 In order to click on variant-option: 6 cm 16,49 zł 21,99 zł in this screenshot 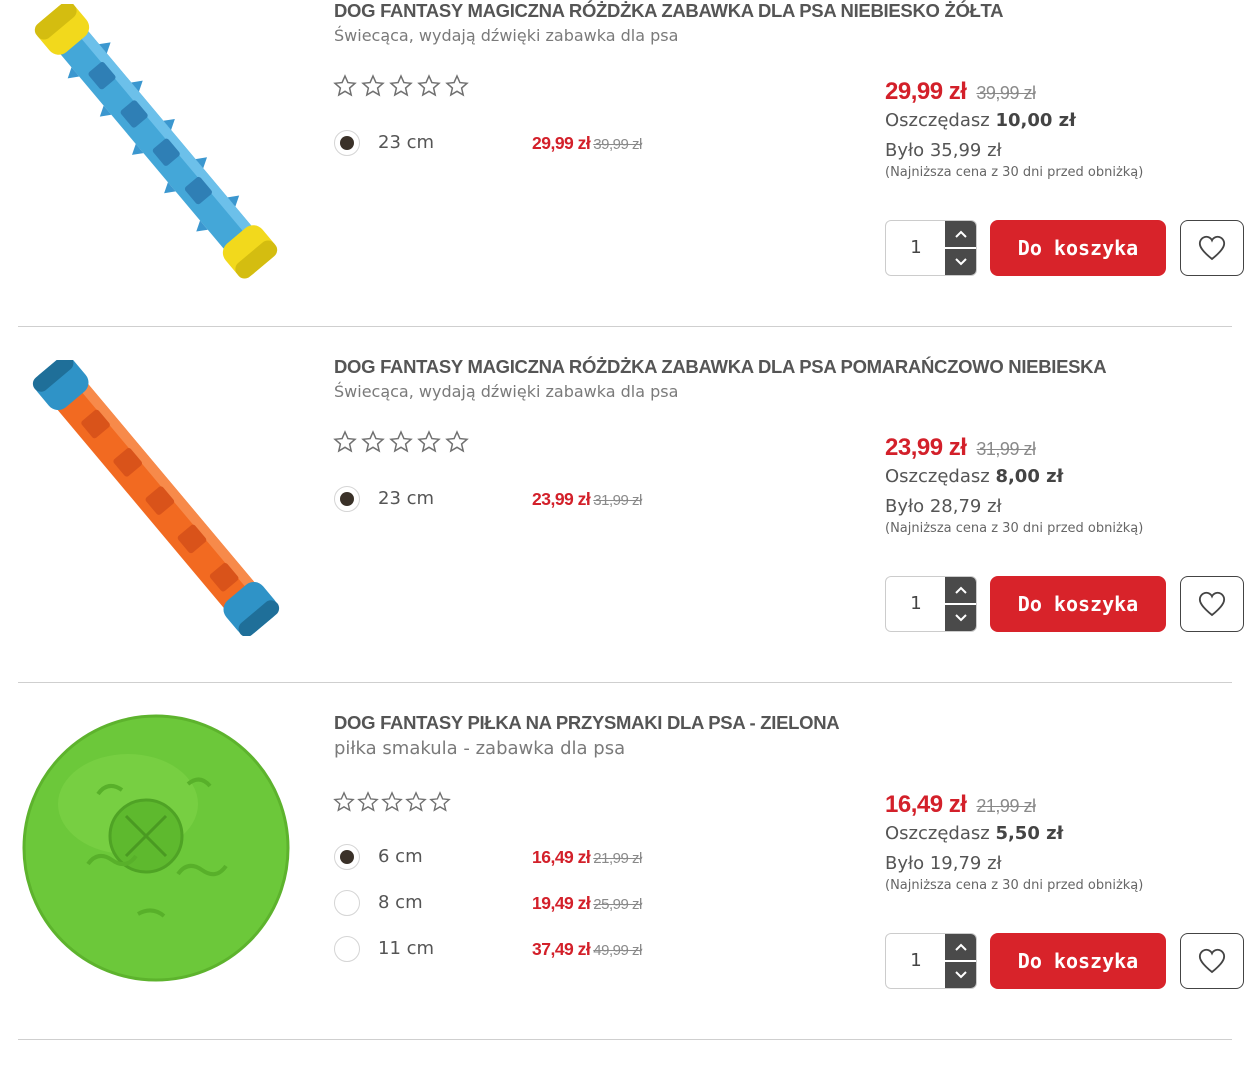, I will do `click(514, 867)`.